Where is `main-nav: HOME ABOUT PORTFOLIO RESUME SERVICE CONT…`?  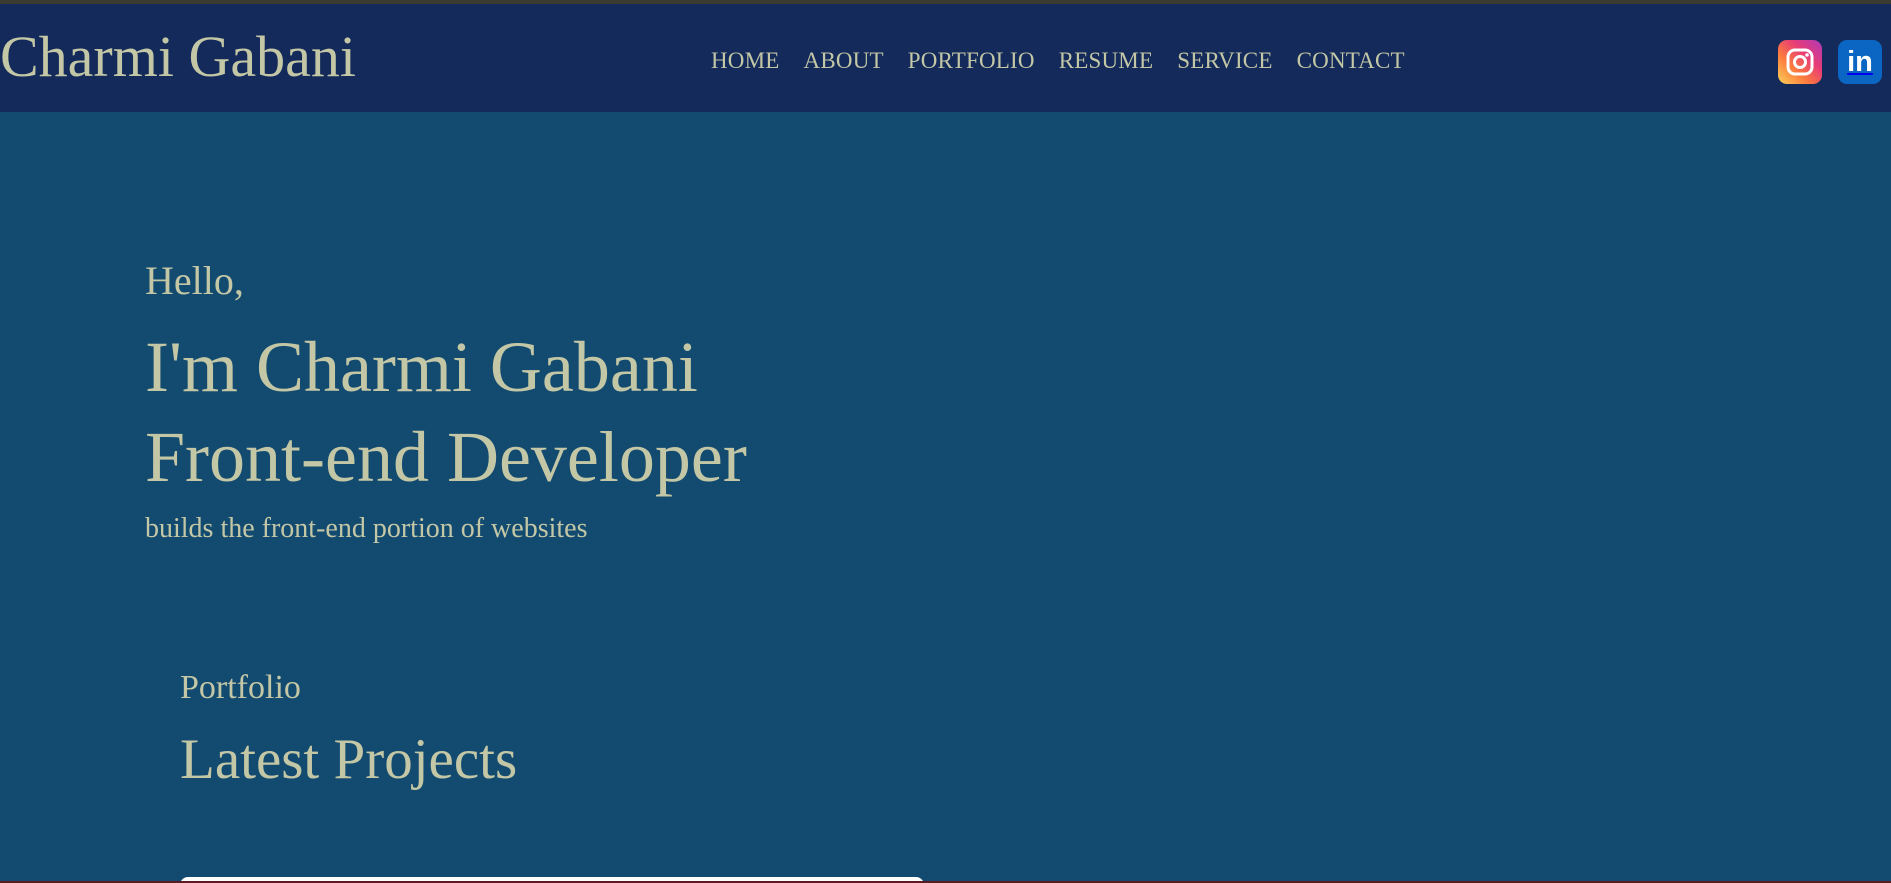 main-nav: HOME ABOUT PORTFOLIO RESUME SERVICE CONT… is located at coordinates (1058, 61).